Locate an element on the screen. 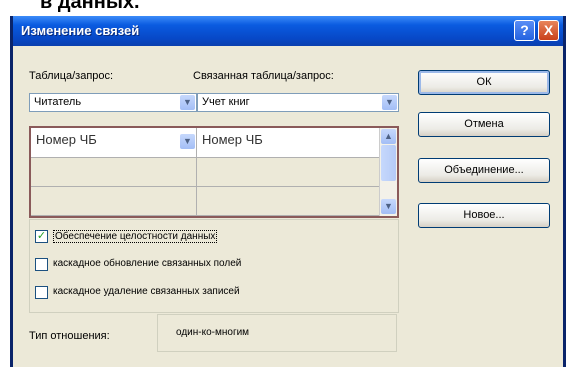 This screenshot has width=568, height=367. relationship-type-value: один-ко-многим is located at coordinates (213, 332).